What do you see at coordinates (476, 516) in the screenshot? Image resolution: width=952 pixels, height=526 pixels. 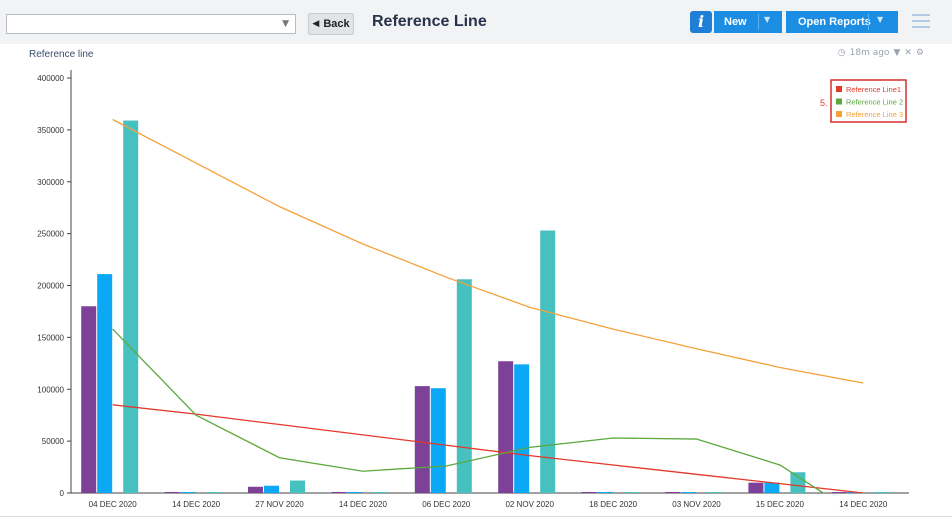 I see `divider` at bounding box center [476, 516].